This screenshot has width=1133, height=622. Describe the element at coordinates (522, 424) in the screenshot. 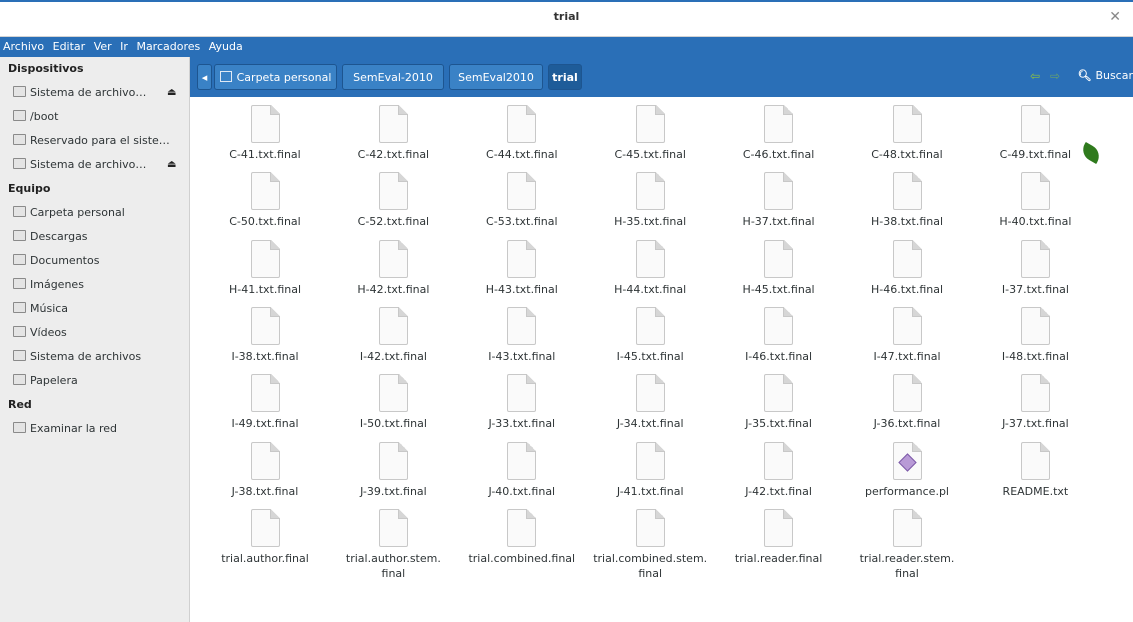

I see `file-name: J-33.txt.final` at that location.